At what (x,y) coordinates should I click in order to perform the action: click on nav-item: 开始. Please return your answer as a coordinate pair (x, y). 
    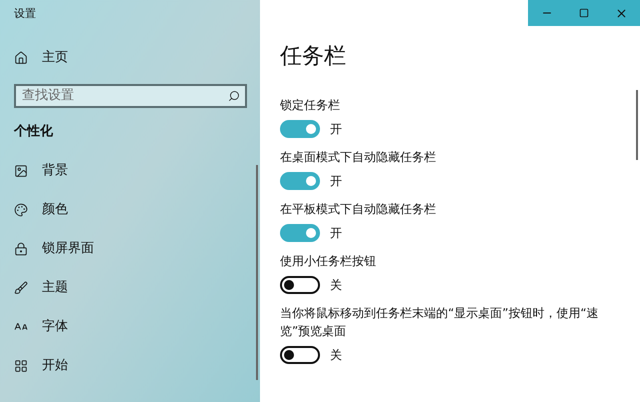
    Looking at the image, I should click on (130, 365).